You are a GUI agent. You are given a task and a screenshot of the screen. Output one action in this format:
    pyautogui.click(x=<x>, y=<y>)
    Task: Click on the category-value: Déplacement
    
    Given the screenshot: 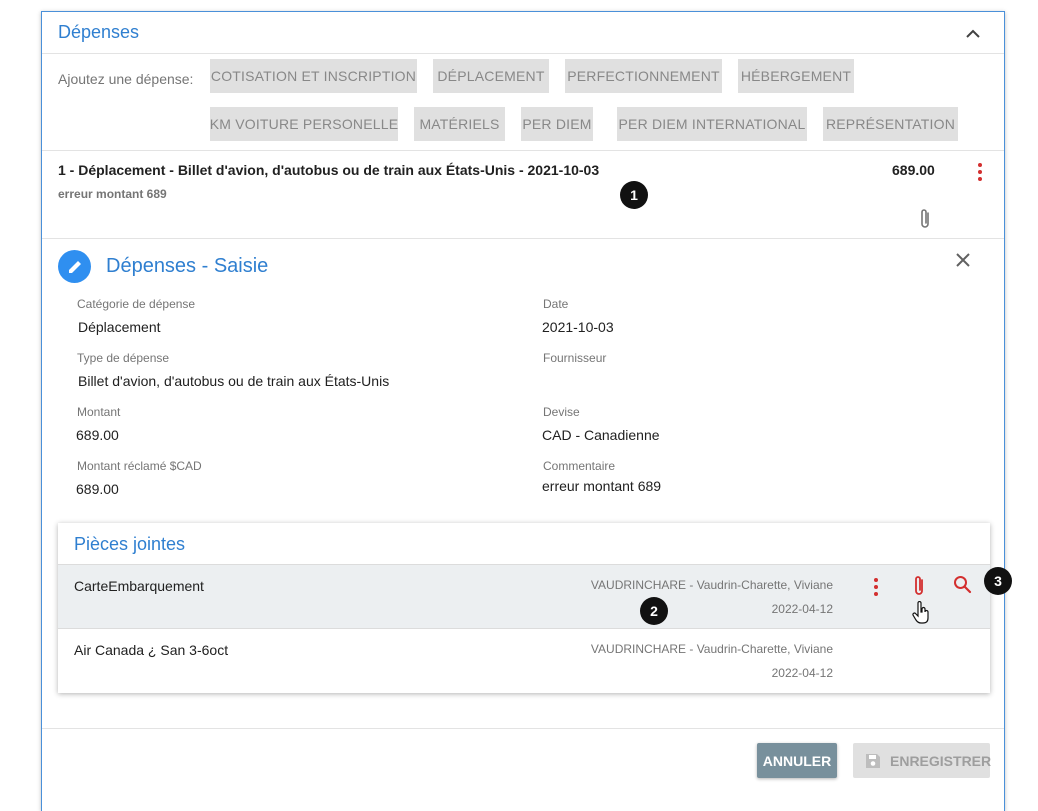 What is the action you would take?
    pyautogui.click(x=119, y=327)
    